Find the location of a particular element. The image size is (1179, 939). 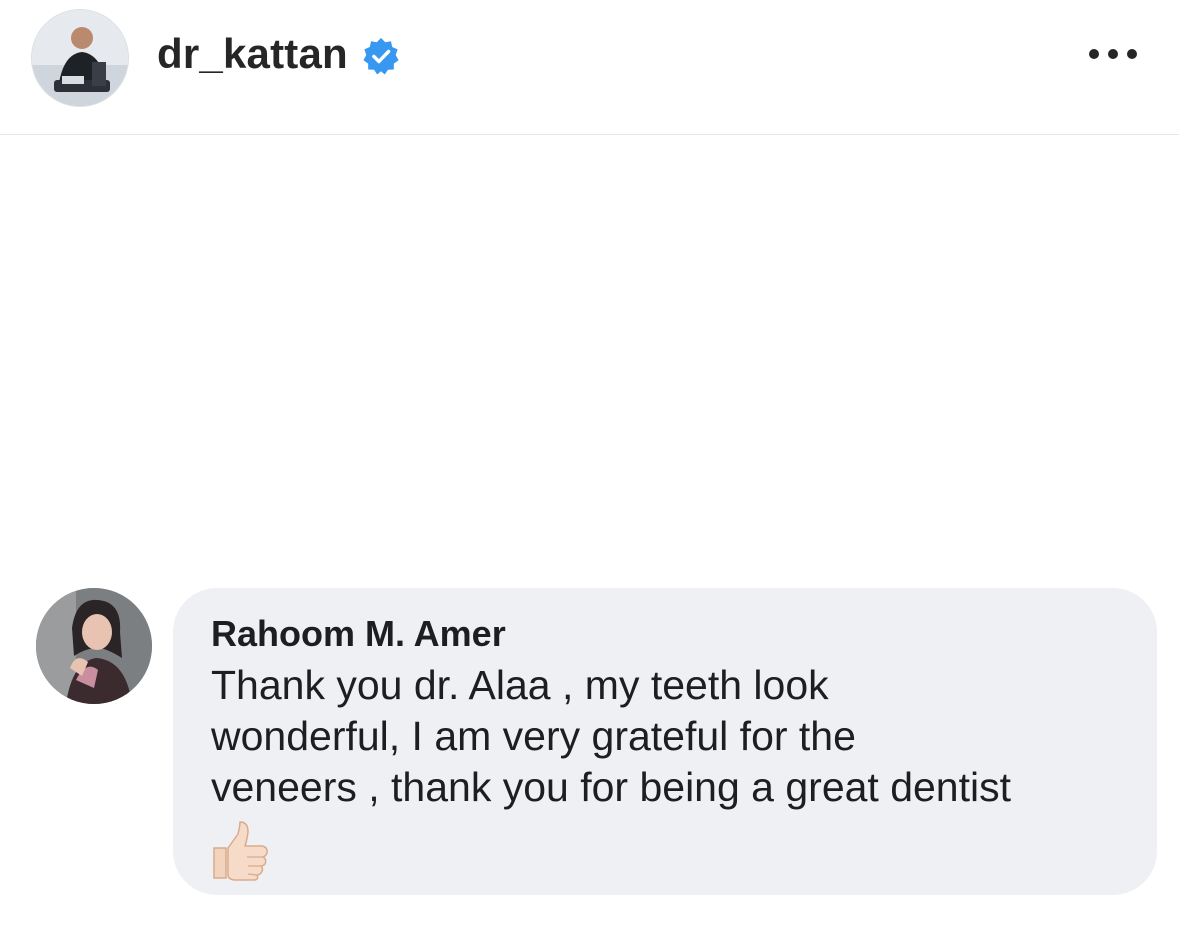

post-footer-spacer is located at coordinates (589, 917).